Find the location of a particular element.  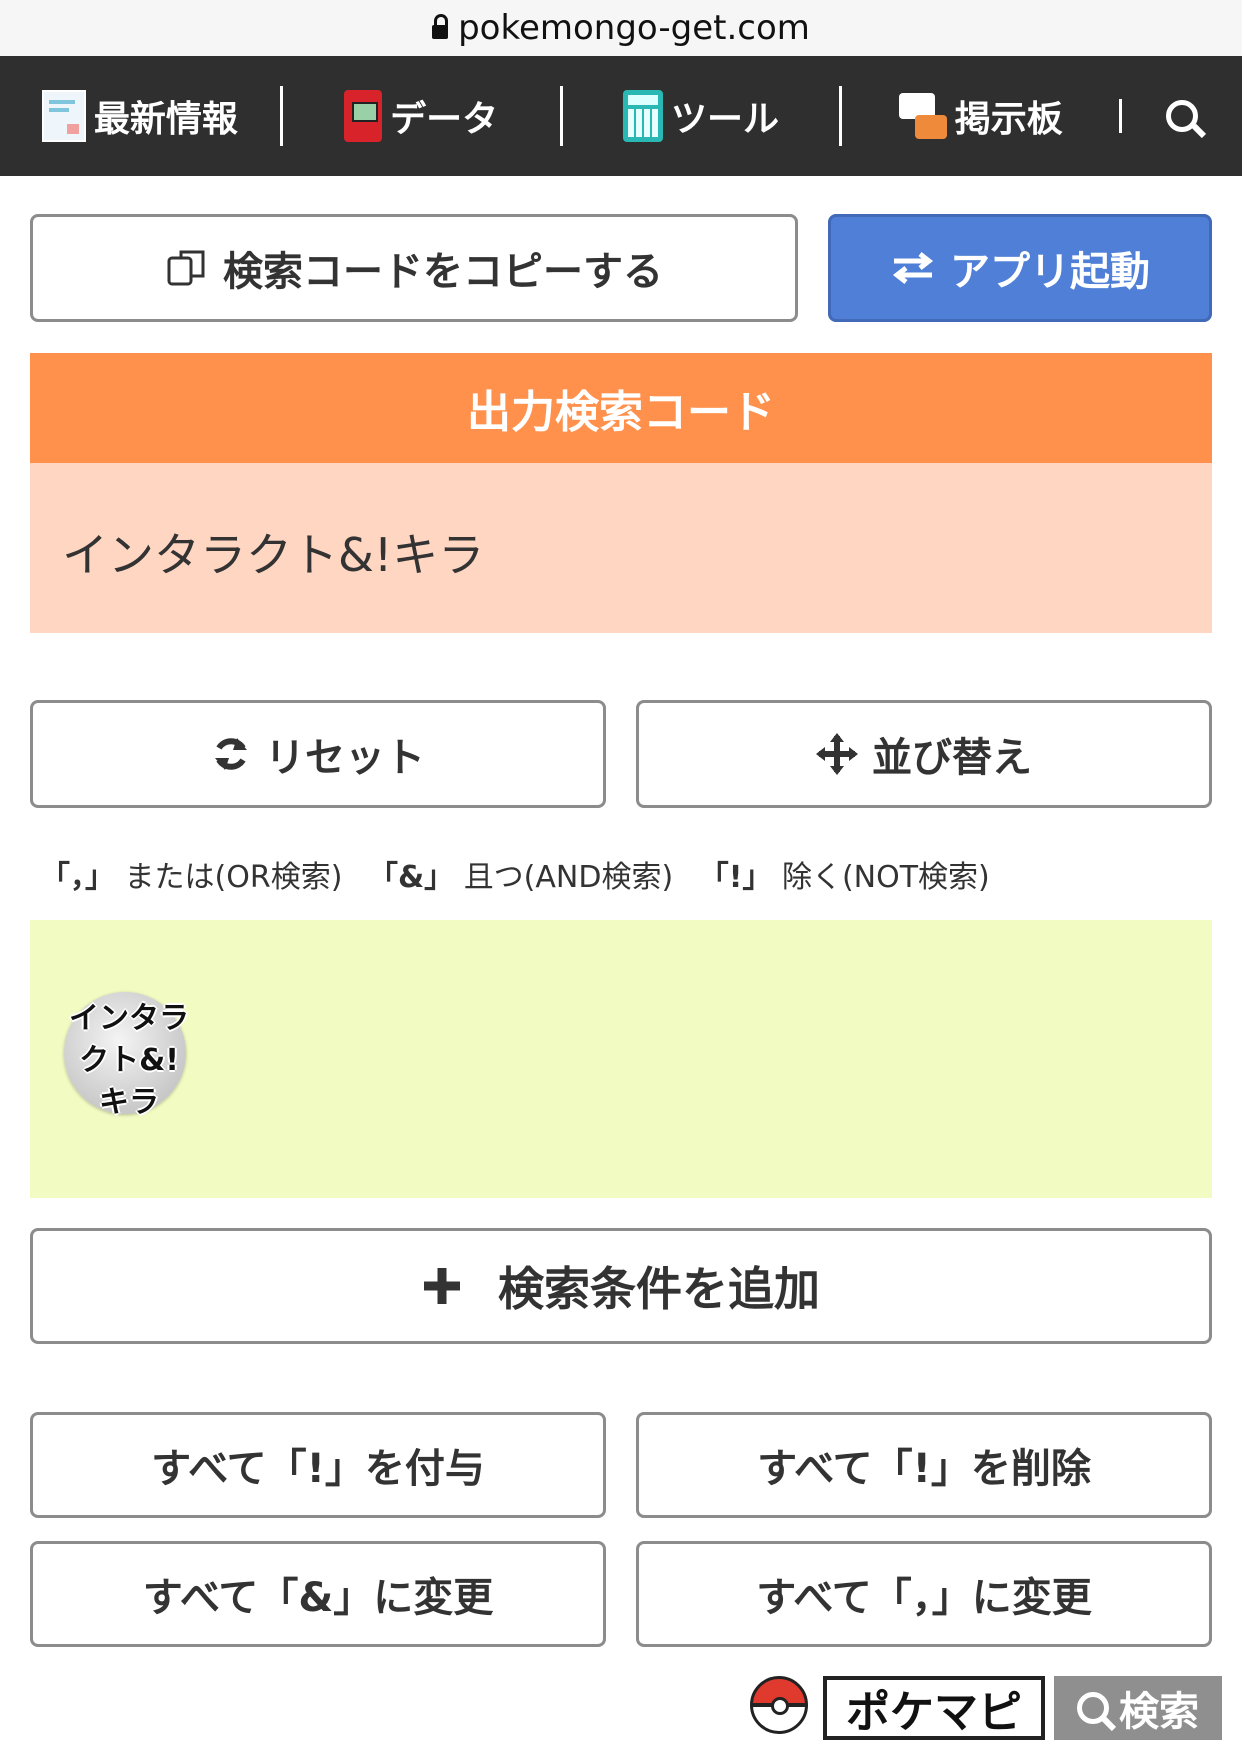

add-condition-label: 検索条件を追加 is located at coordinates (659, 1289).